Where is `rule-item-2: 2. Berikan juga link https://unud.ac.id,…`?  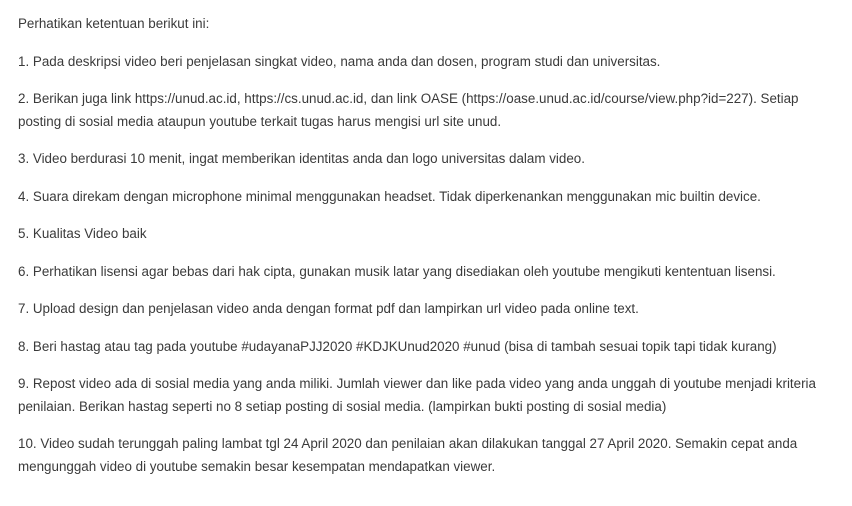 rule-item-2: 2. Berikan juga link https://unud.ac.id,… is located at coordinates (408, 110).